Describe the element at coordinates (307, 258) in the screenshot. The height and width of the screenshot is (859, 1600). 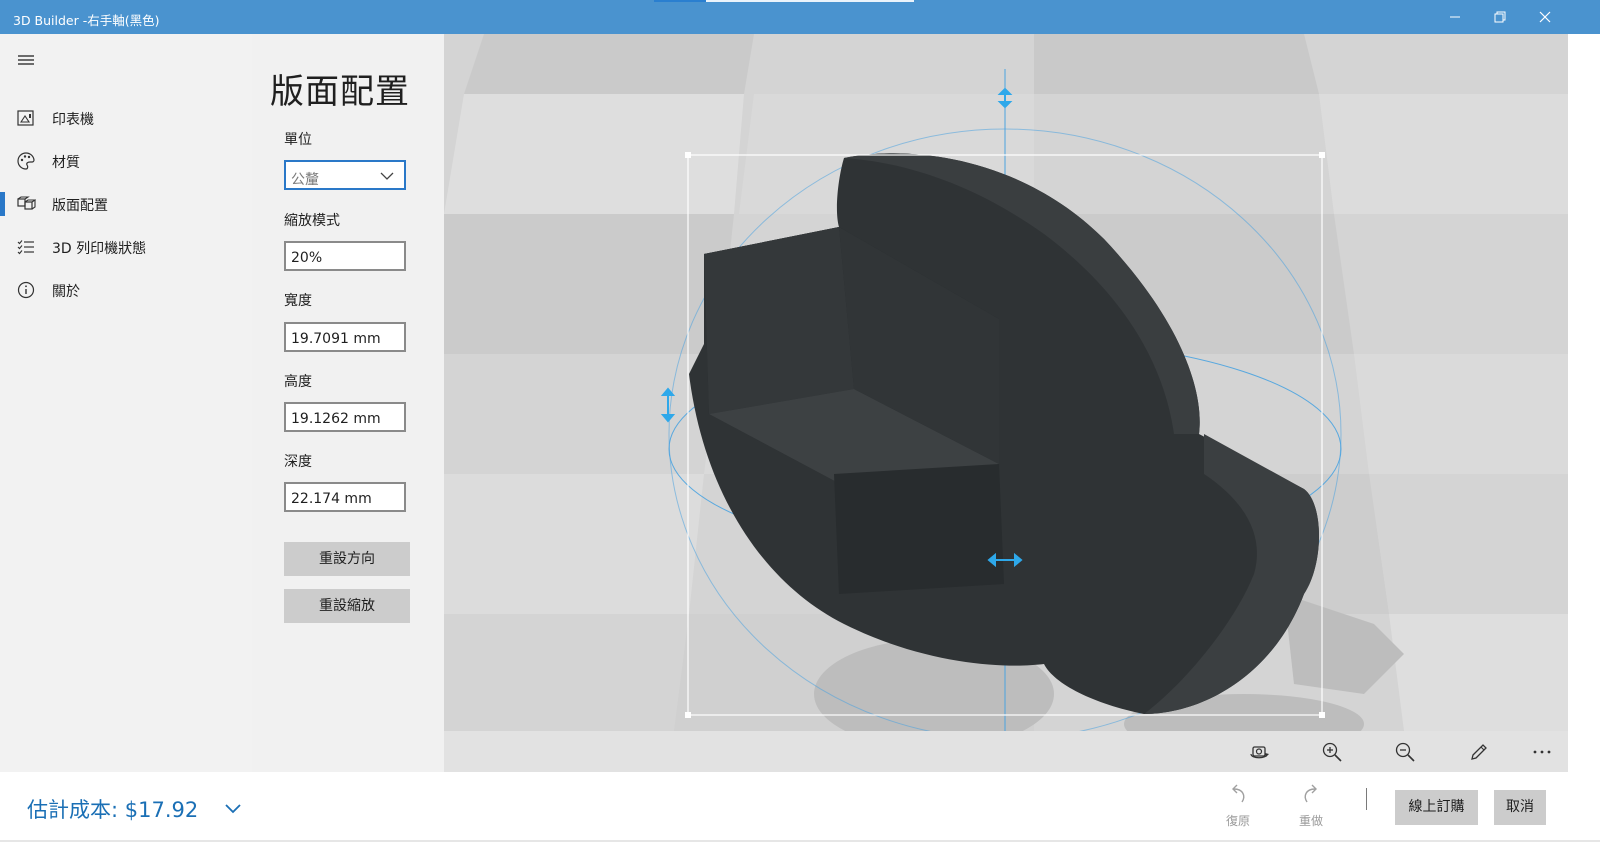
I see `scale-input-value: 20%` at that location.